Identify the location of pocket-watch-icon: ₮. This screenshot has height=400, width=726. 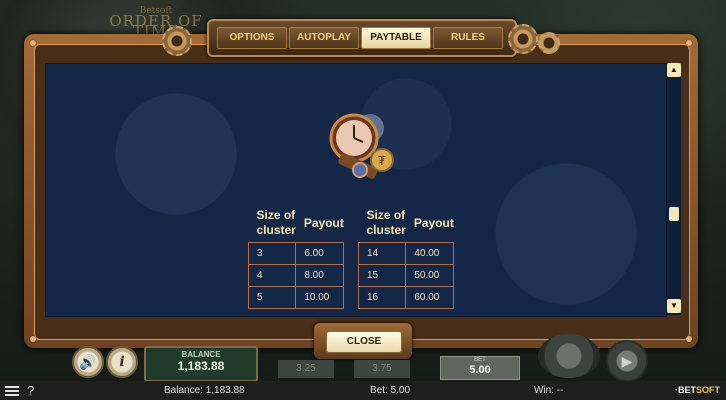
(361, 146).